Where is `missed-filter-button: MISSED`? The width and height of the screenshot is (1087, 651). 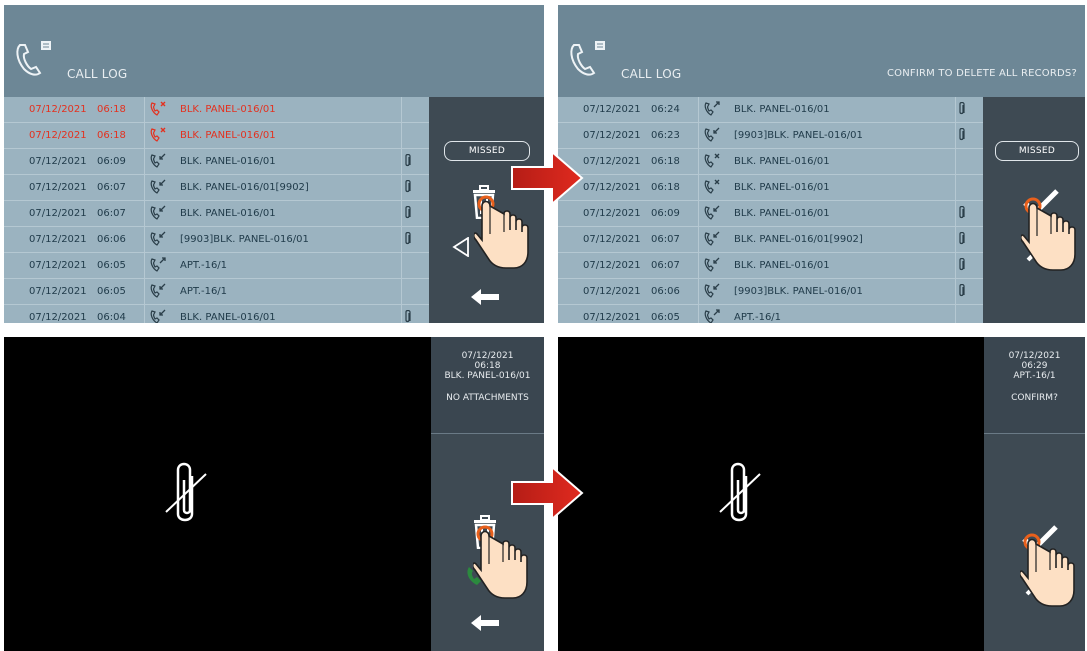
missed-filter-button: MISSED is located at coordinates (1037, 151).